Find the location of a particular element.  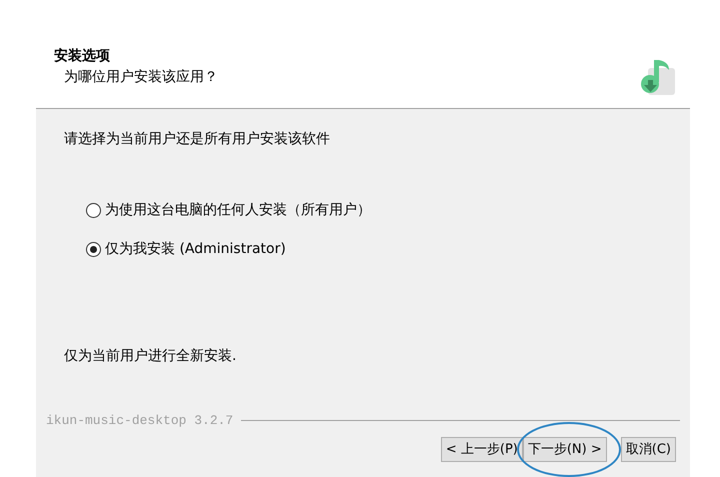

description-text: 仅为当前用户进行全新安装. is located at coordinates (151, 356).